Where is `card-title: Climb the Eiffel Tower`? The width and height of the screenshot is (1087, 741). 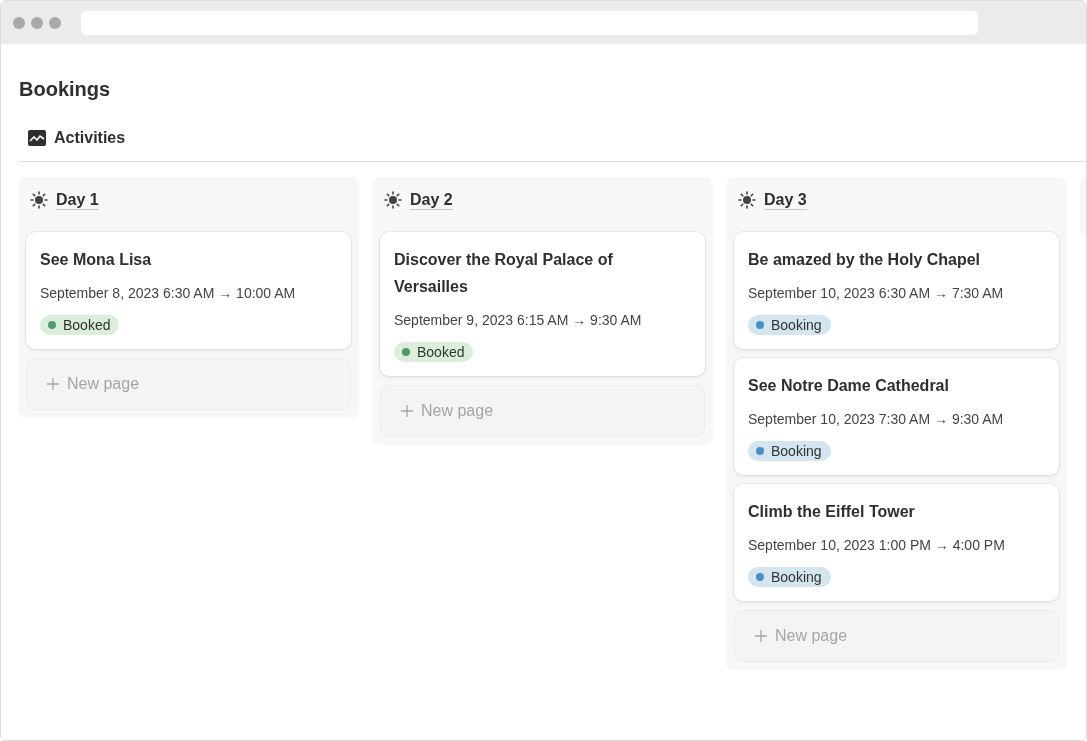 card-title: Climb the Eiffel Tower is located at coordinates (831, 512).